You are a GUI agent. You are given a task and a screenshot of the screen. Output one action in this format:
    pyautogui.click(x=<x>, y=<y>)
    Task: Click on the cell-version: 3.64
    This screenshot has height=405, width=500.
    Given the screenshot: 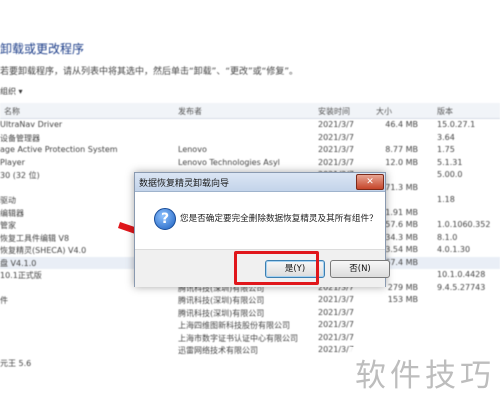 What is the action you would take?
    pyautogui.click(x=446, y=137)
    